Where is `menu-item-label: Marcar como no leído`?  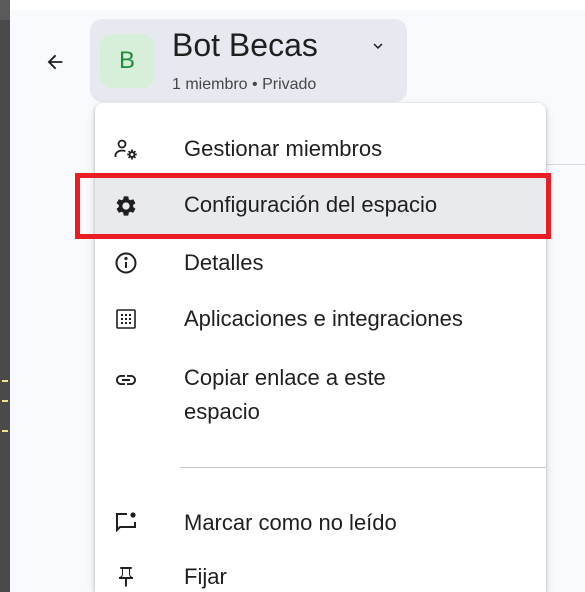 menu-item-label: Marcar como no leído is located at coordinates (290, 522).